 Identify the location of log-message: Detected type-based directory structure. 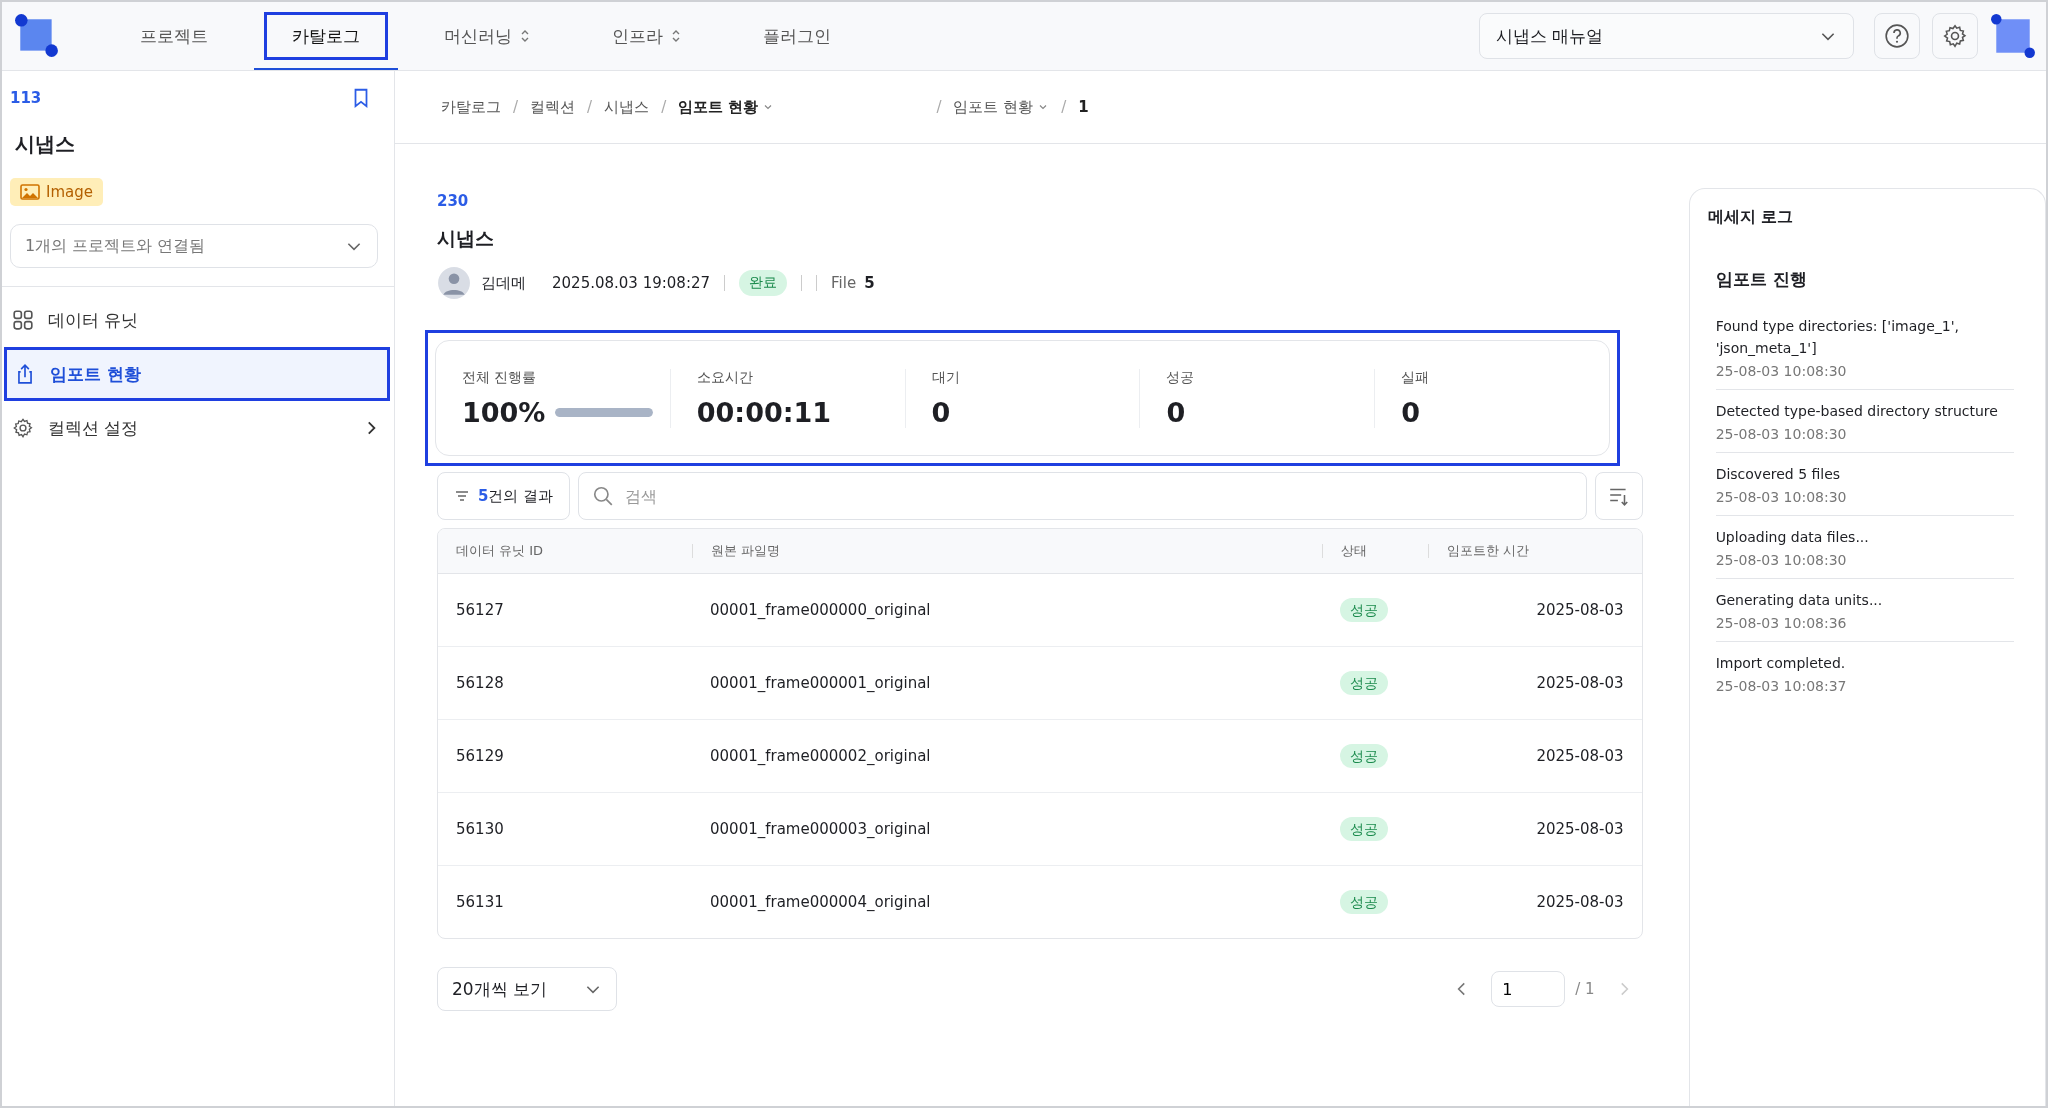
(1857, 411).